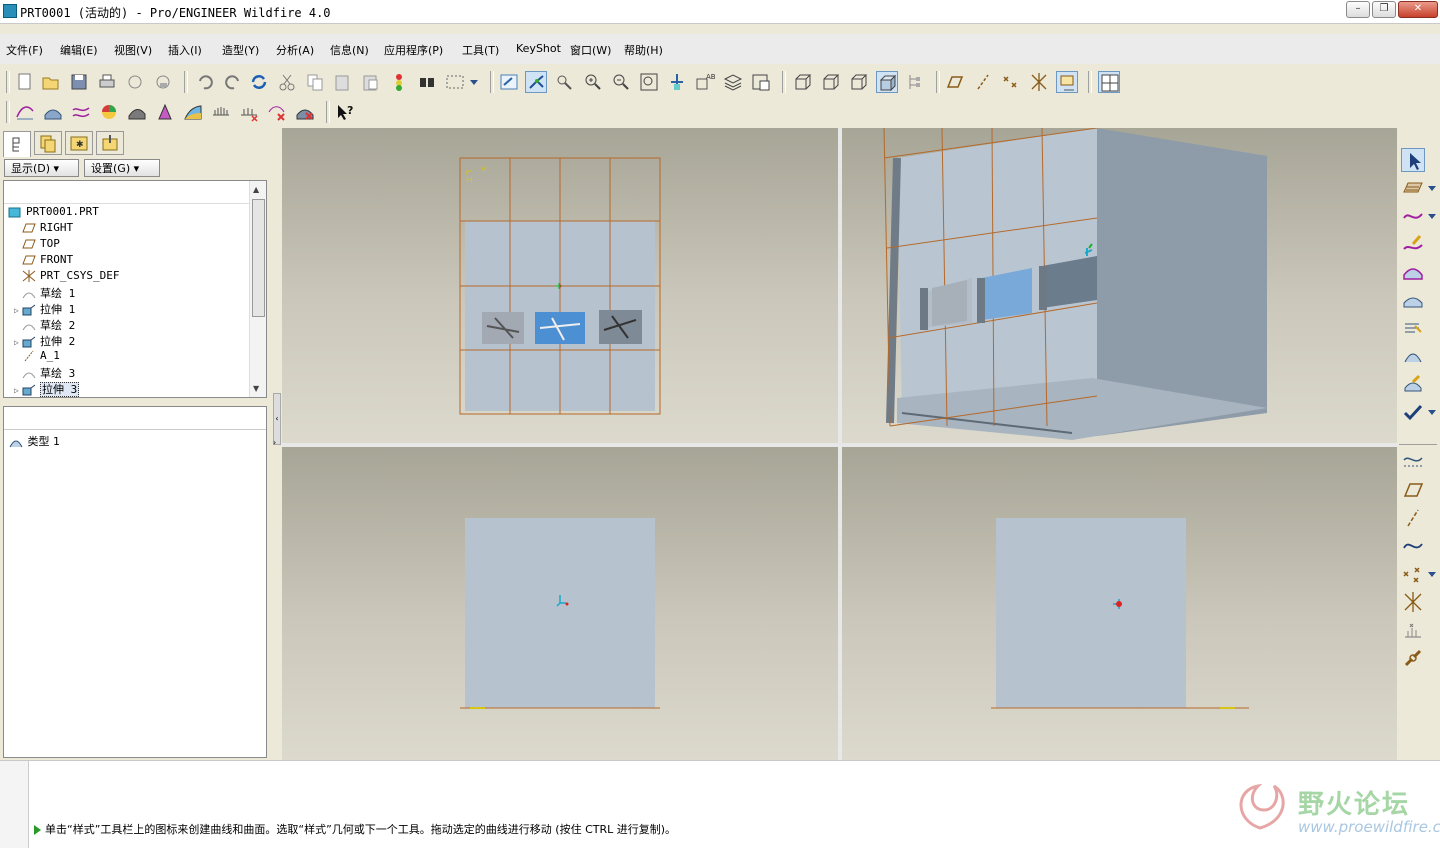 This screenshot has height=848, width=1440. Describe the element at coordinates (137, 112) in the screenshot. I see `shade-analysis-icon` at that location.